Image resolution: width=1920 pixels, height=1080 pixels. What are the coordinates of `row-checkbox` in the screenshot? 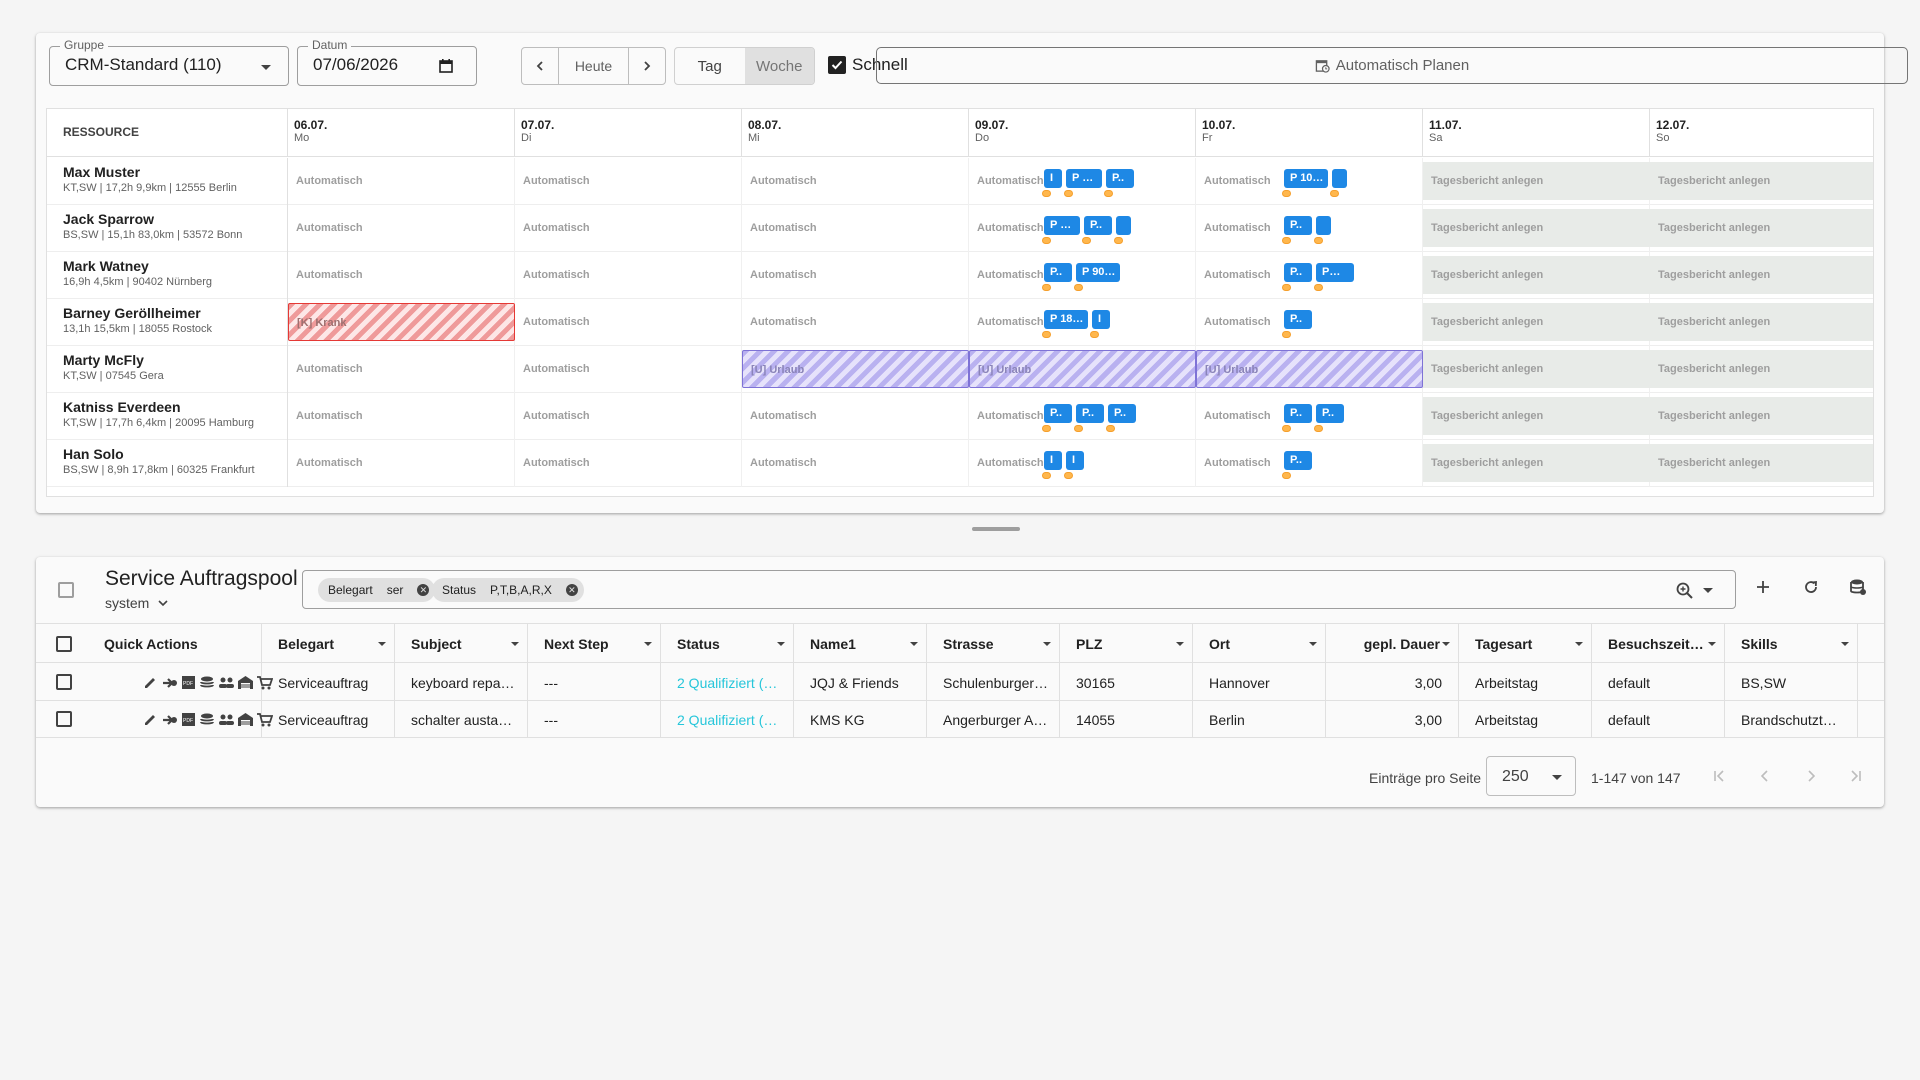 It's located at (64, 719).